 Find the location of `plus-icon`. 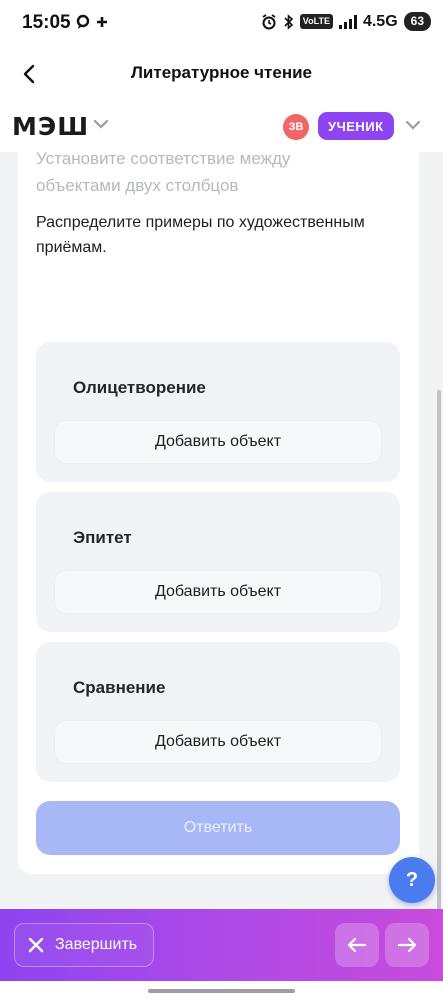

plus-icon is located at coordinates (102, 22).